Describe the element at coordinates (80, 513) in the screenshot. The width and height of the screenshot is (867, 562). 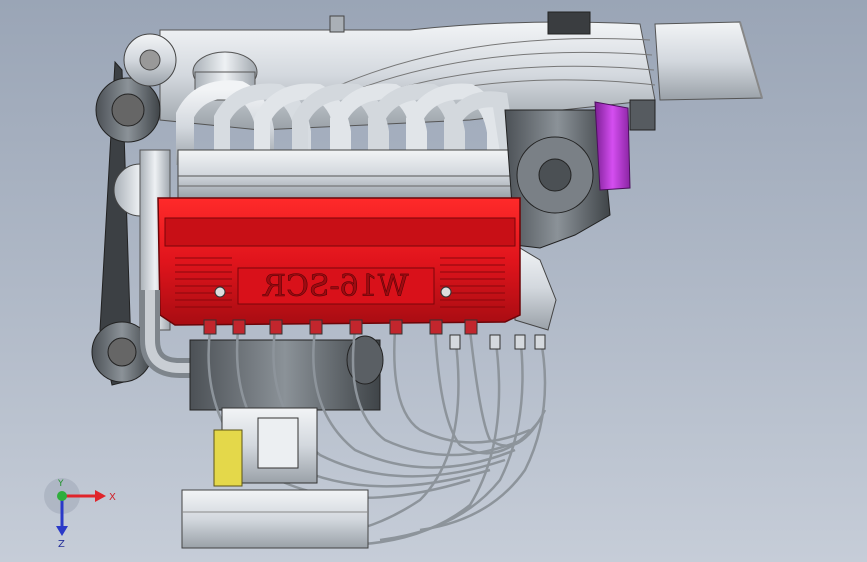
I see `coordinate-triad: X Y Z` at that location.